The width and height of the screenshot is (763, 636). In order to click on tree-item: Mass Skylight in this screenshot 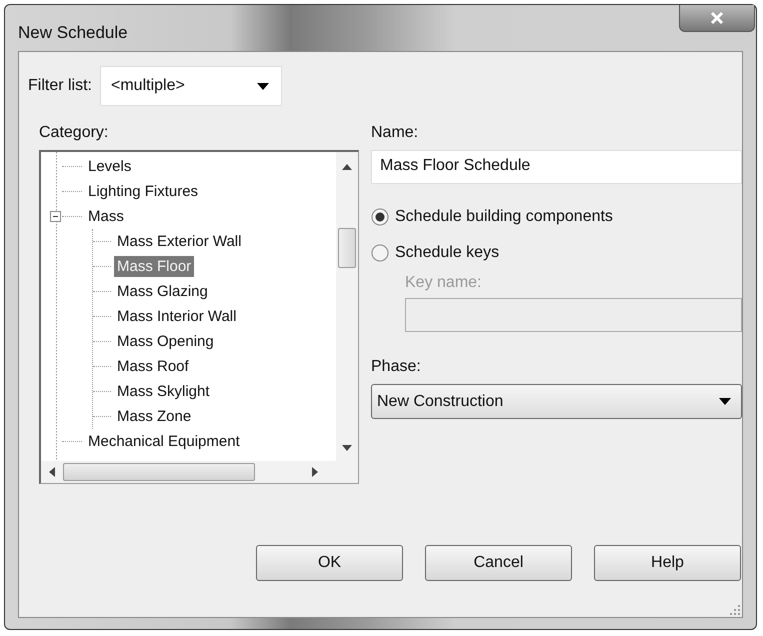, I will do `click(163, 391)`.